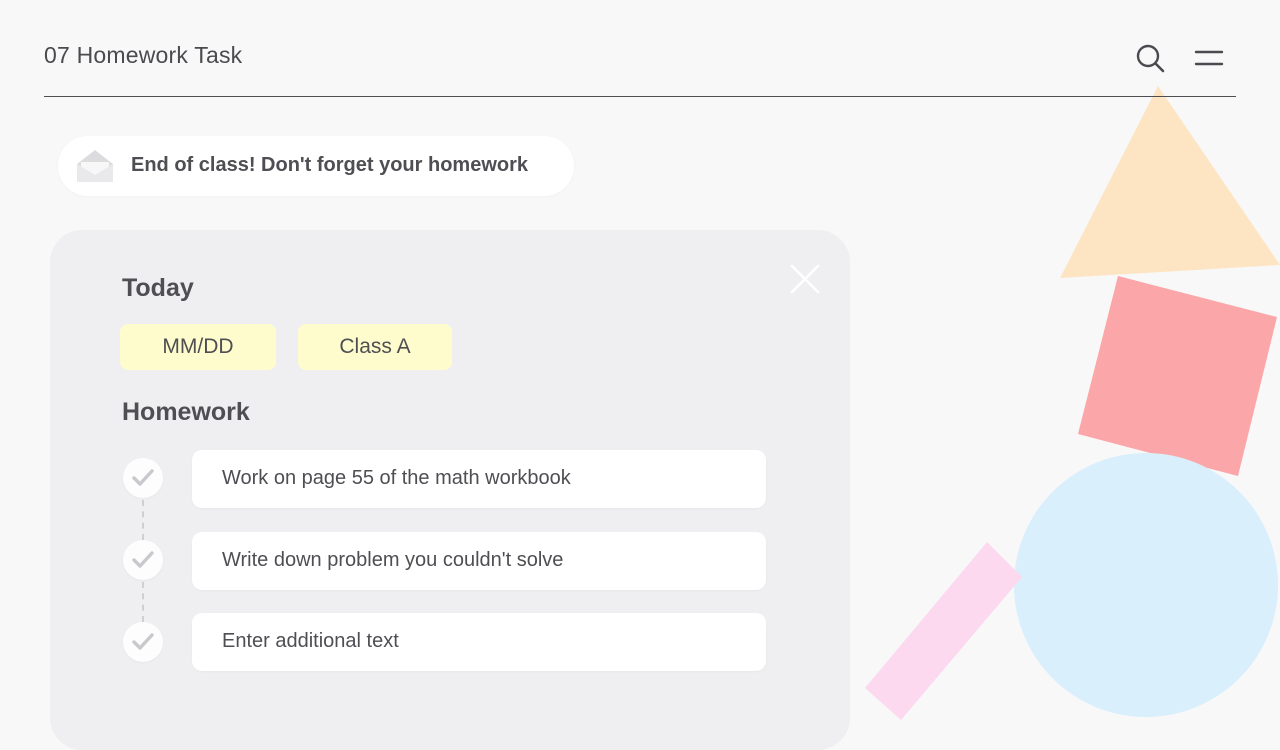 The image size is (1280, 750). I want to click on menu-button, so click(1209, 59).